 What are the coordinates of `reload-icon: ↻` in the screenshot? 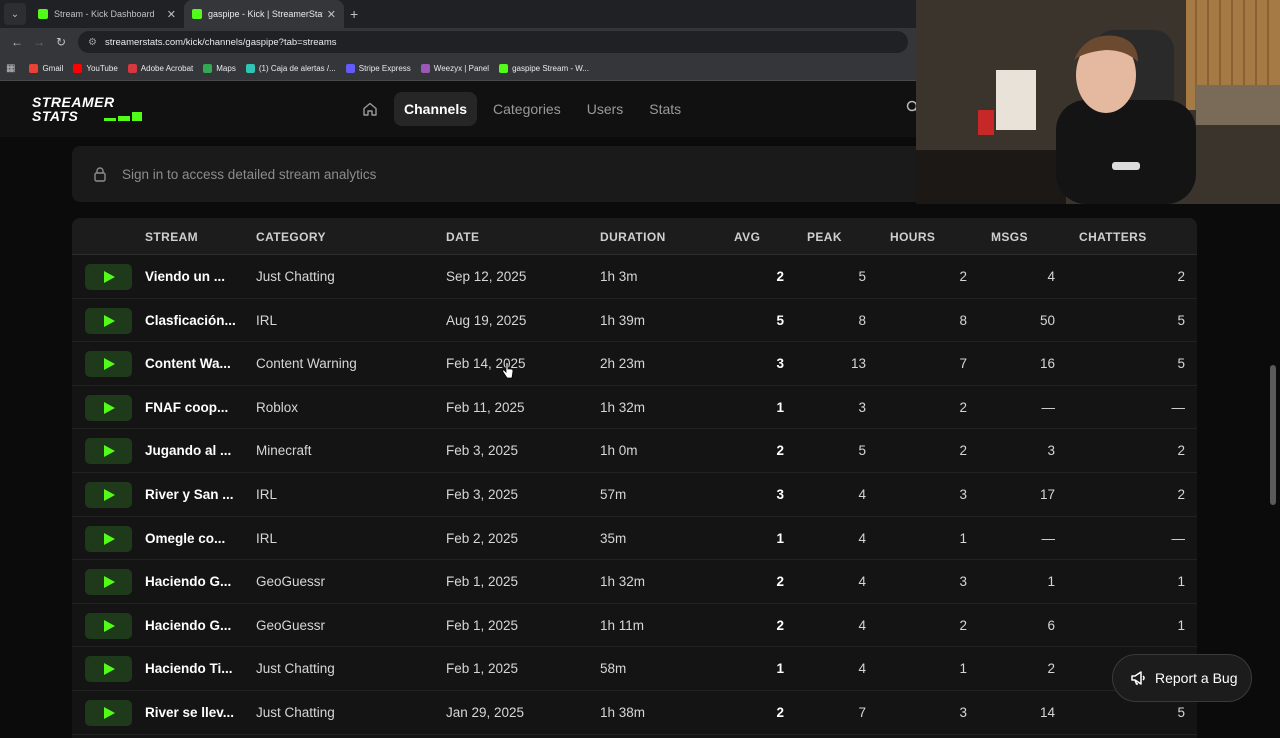 It's located at (61, 42).